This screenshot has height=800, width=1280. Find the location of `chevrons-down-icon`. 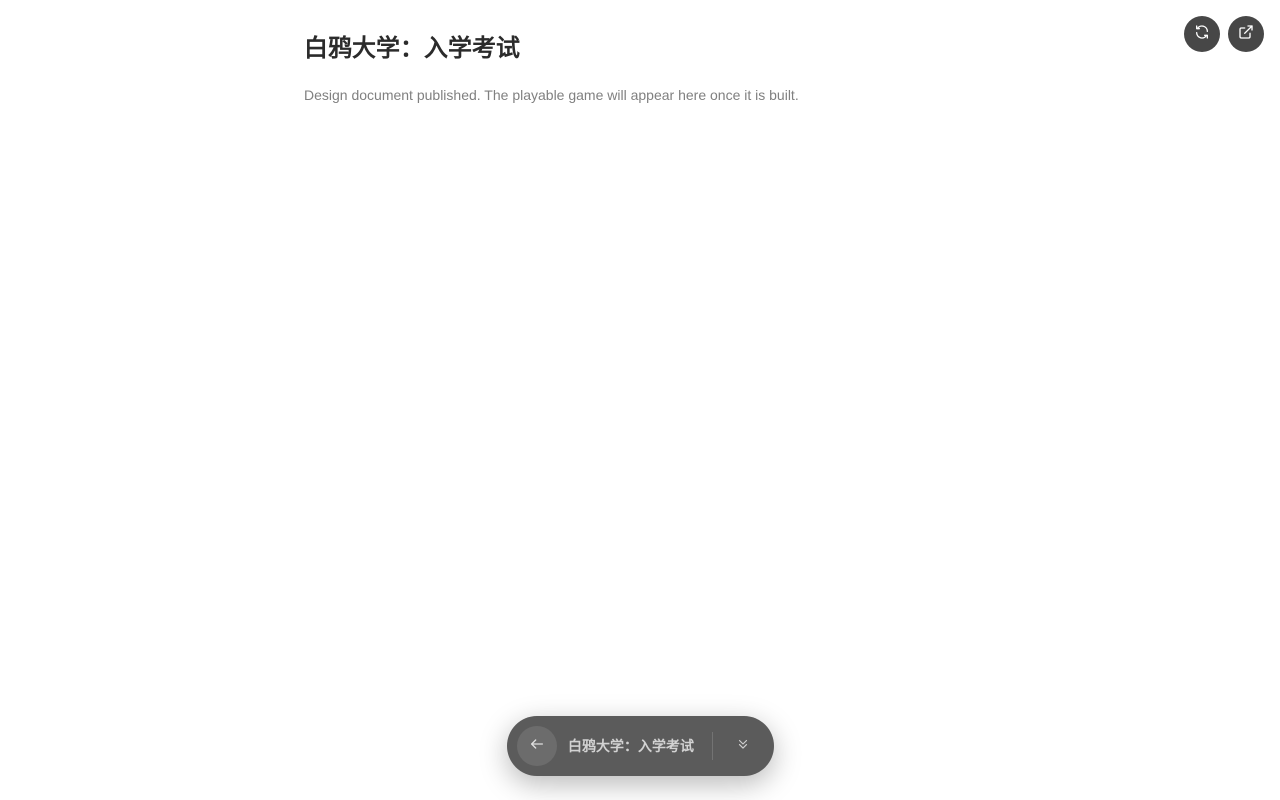

chevrons-down-icon is located at coordinates (743, 746).